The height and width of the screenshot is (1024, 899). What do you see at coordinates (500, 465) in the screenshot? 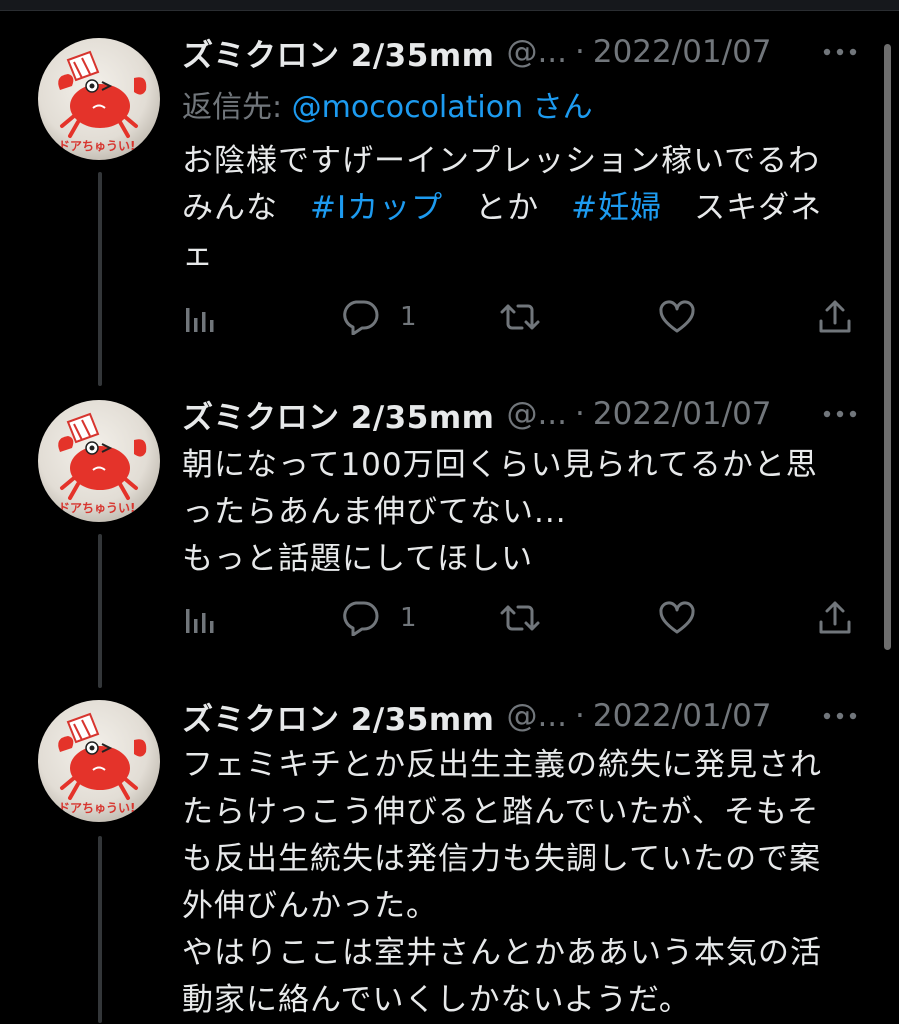
I see `text-line: 朝になって100万回くらい見られてるかと思` at bounding box center [500, 465].